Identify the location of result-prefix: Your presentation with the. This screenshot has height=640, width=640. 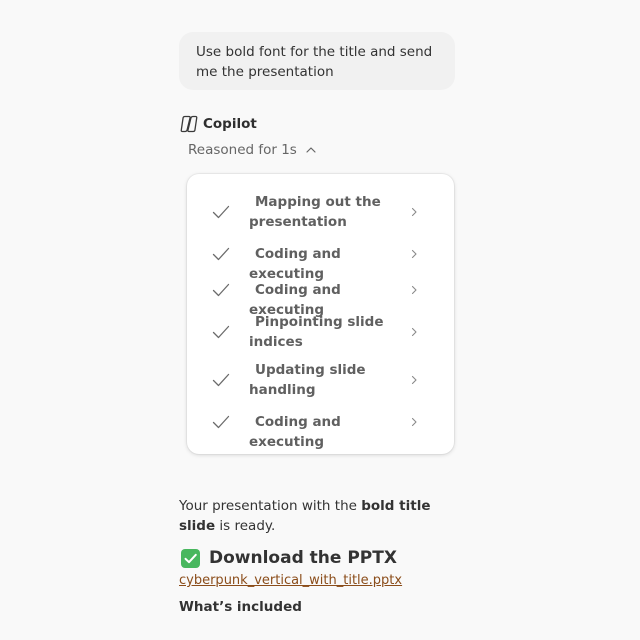
(270, 506).